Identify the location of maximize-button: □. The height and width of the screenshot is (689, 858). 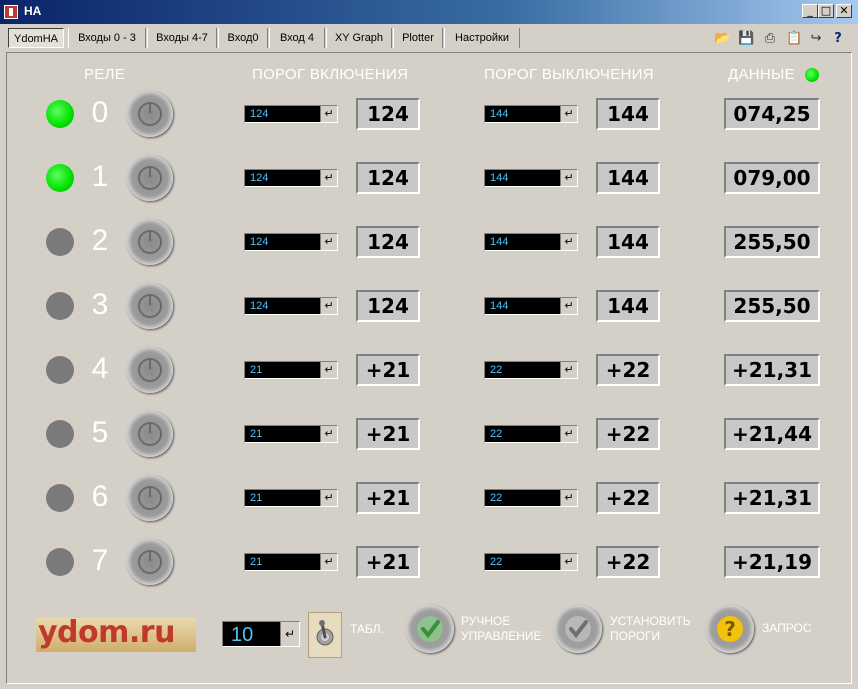
(826, 11).